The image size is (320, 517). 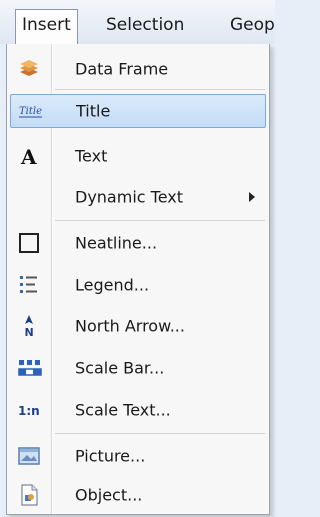 What do you see at coordinates (129, 197) in the screenshot?
I see `menu-item-label: Dynamic Text` at bounding box center [129, 197].